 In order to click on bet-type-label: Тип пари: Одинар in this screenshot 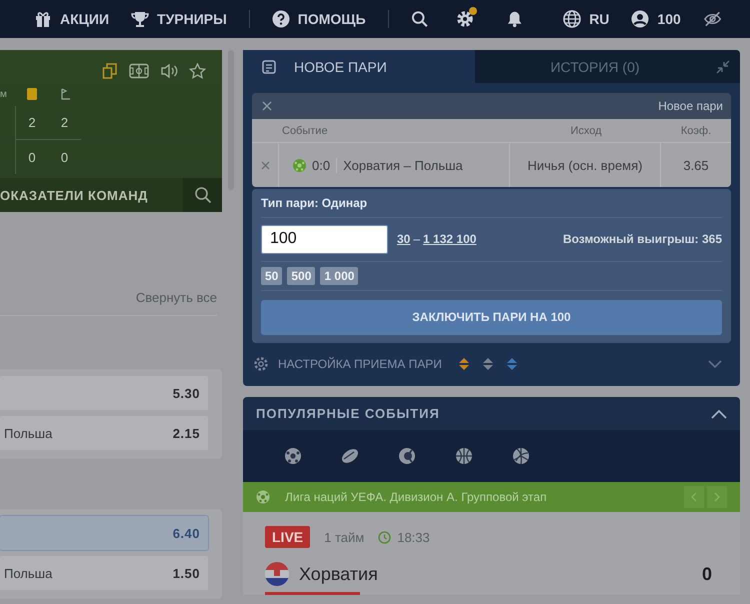, I will do `click(314, 203)`.